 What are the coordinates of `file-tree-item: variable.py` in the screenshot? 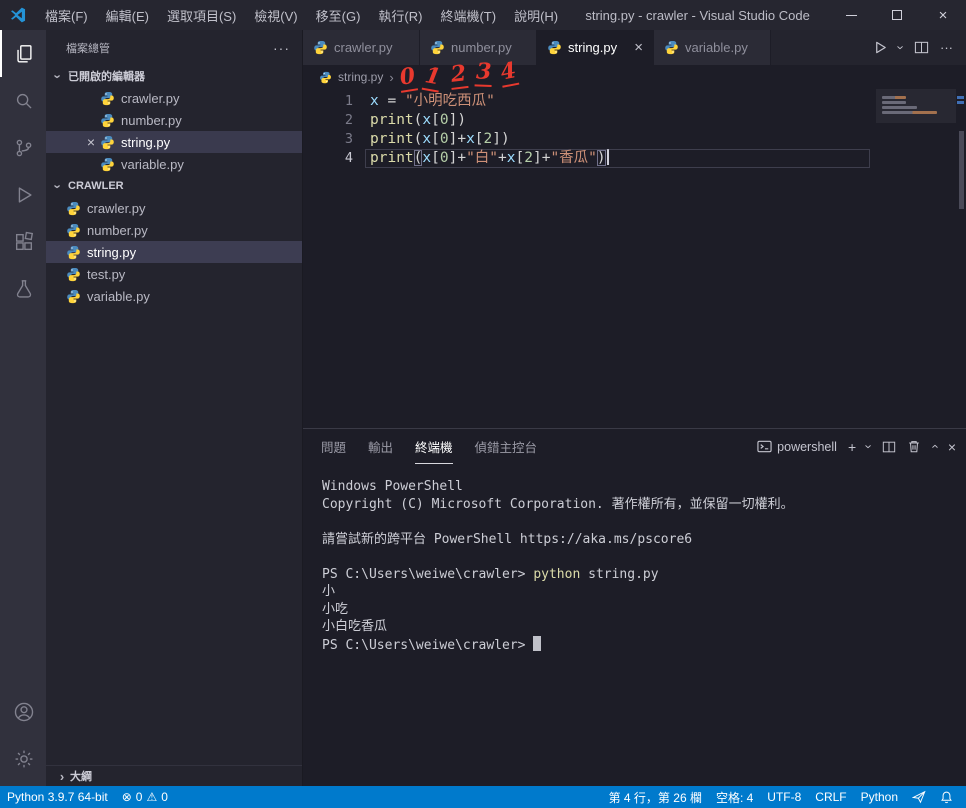 It's located at (174, 296).